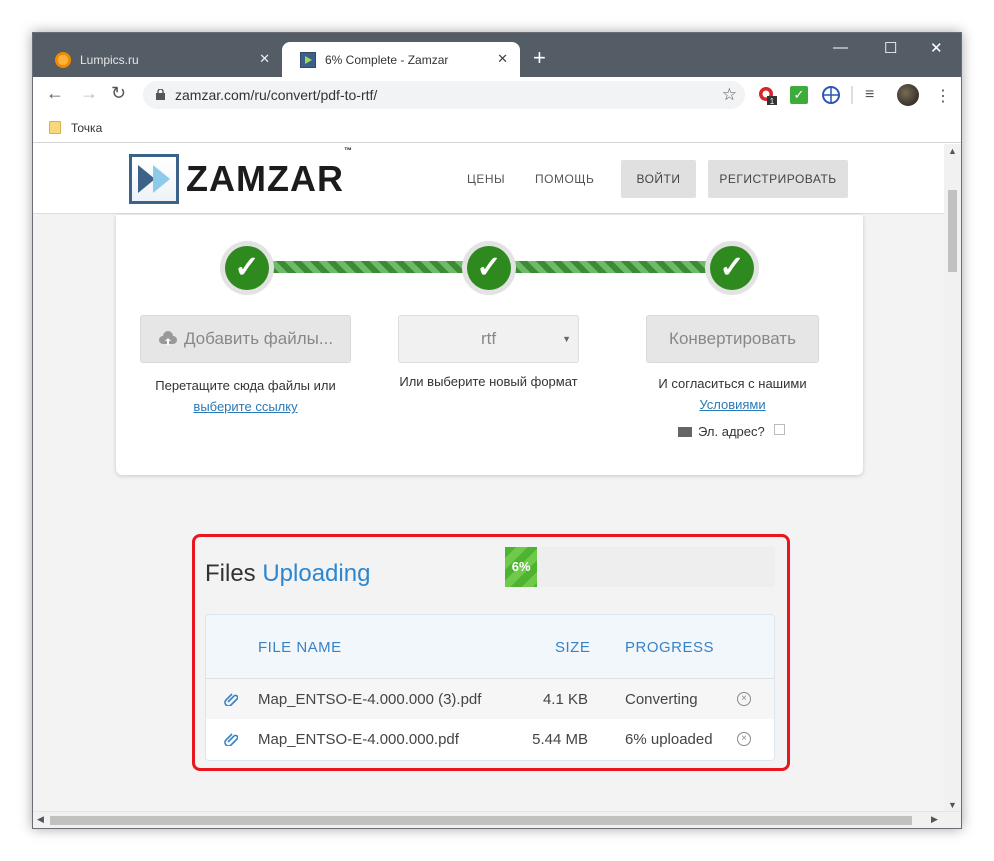 This screenshot has width=994, height=861. I want to click on progress-fill: 6%, so click(521, 567).